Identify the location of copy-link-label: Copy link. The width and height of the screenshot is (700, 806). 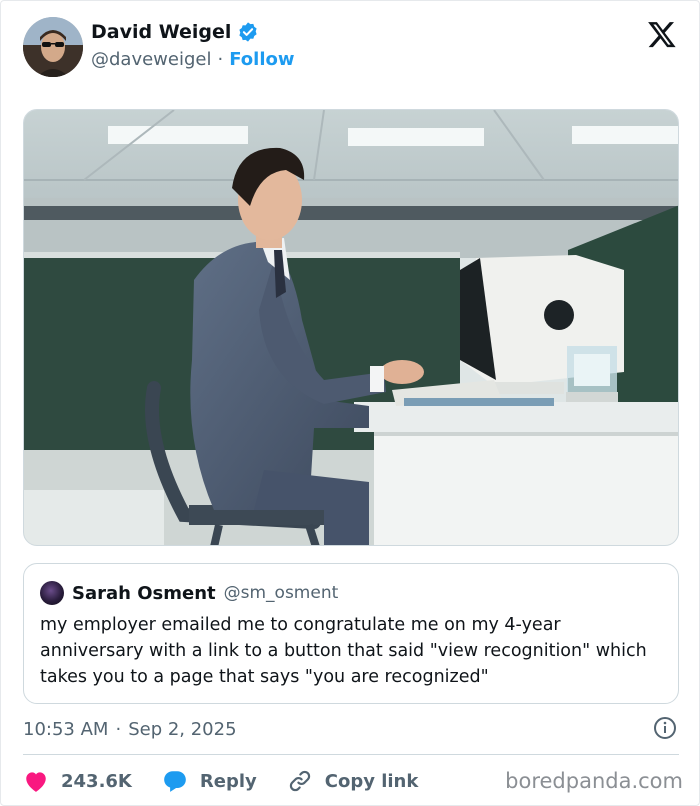
(371, 781).